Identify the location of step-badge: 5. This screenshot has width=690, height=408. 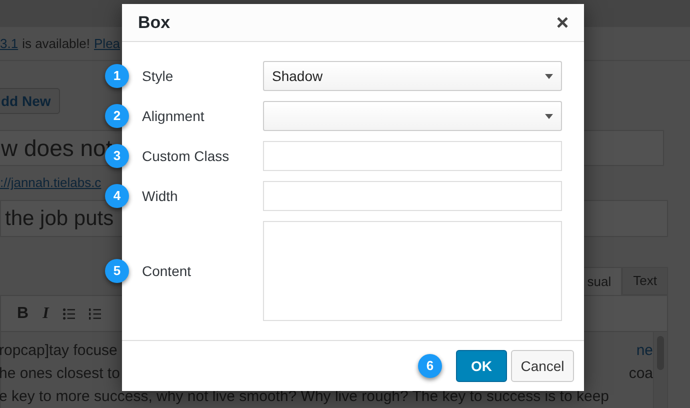
(117, 271).